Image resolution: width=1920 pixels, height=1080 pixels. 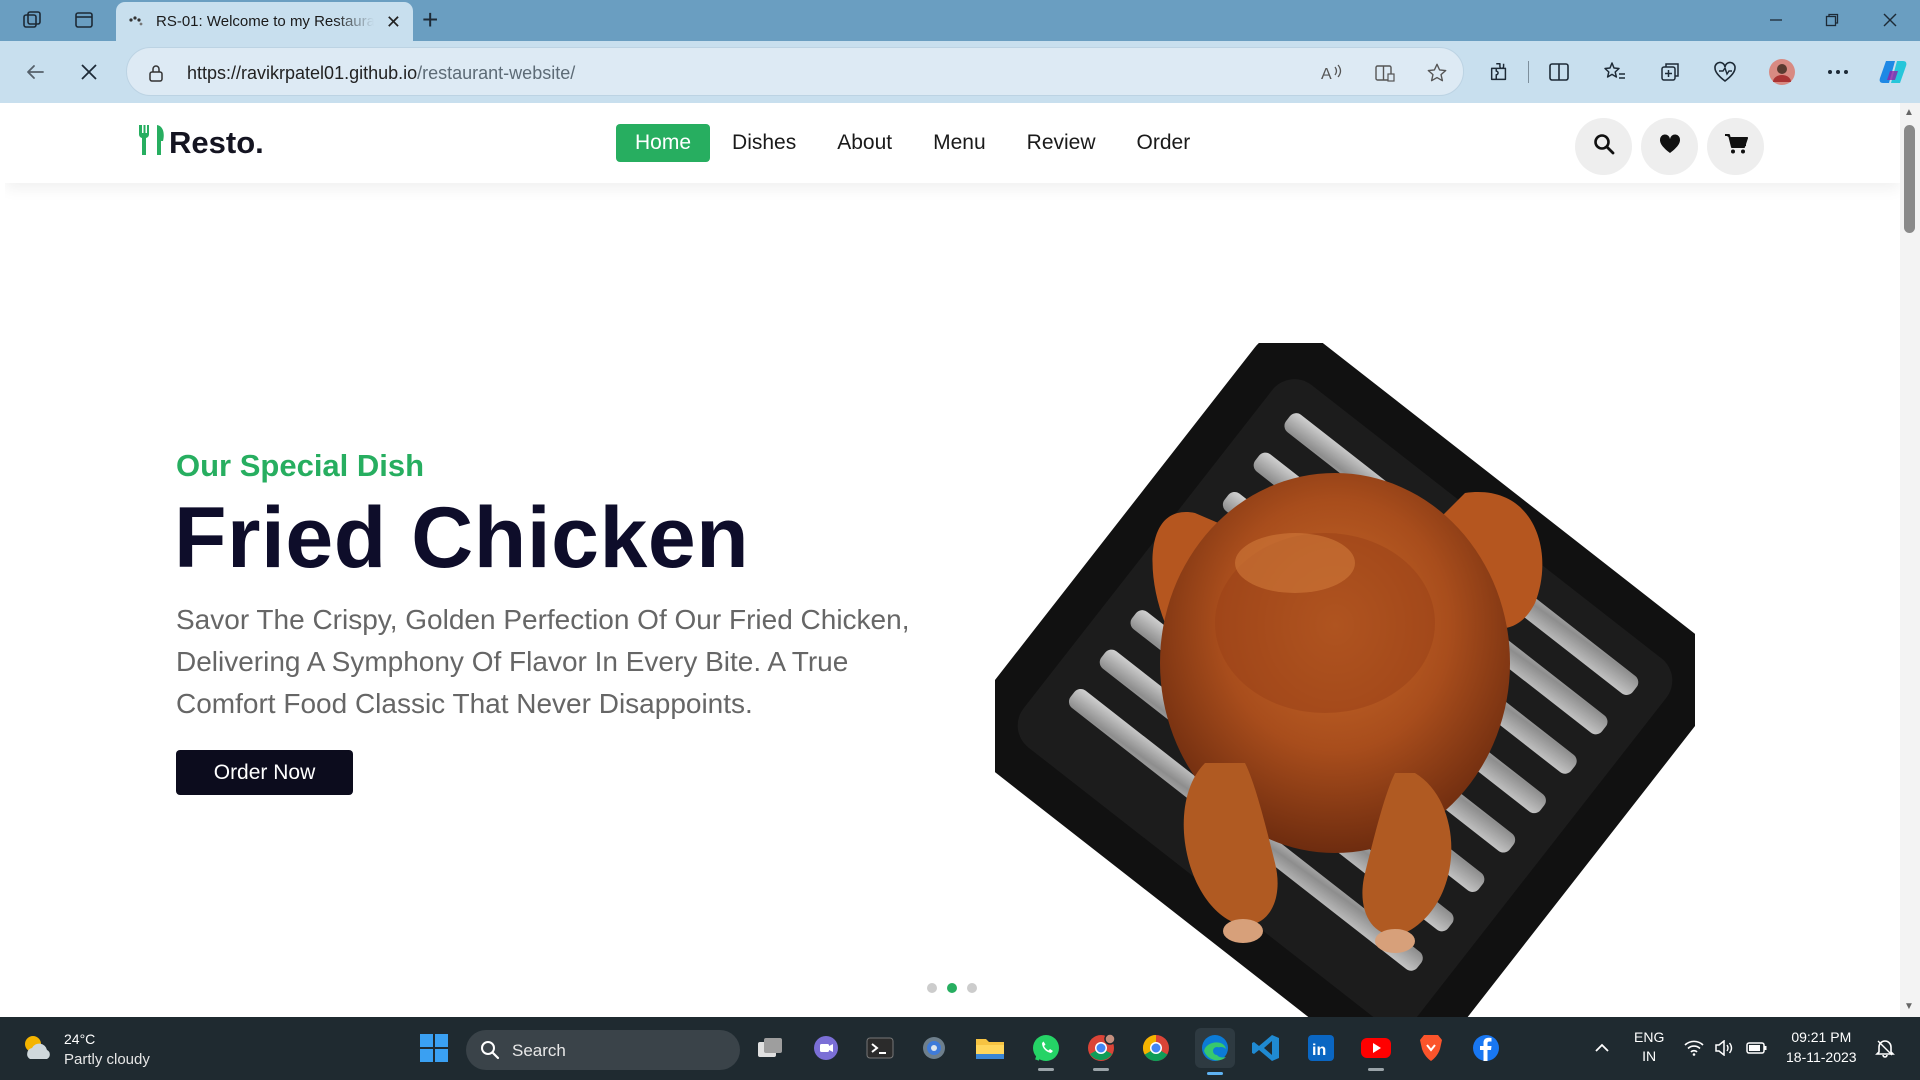 I want to click on collections-icon, so click(x=1670, y=72).